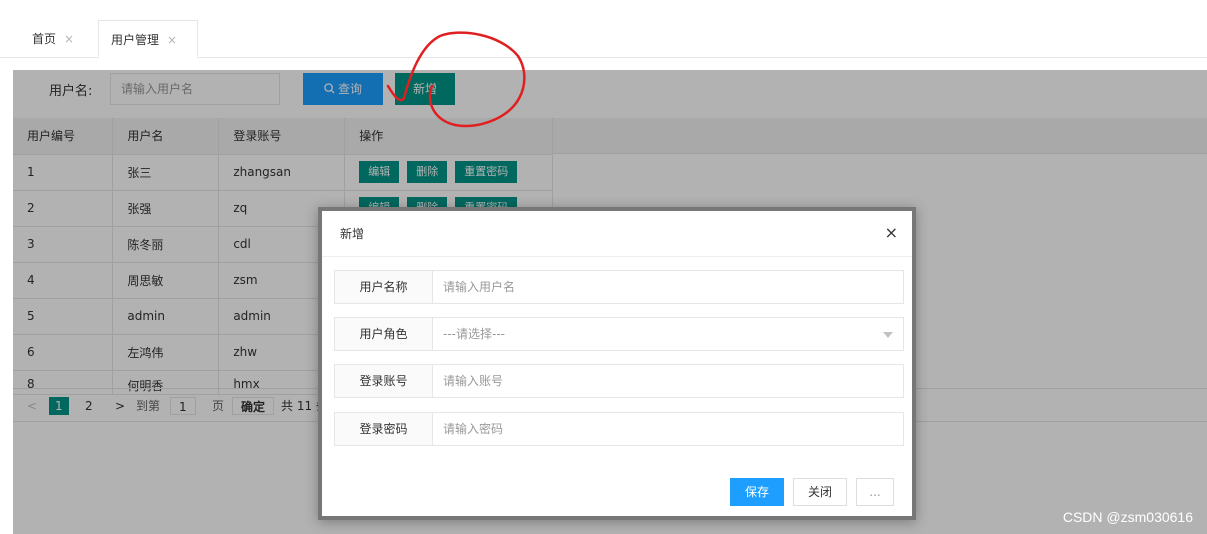 Image resolution: width=1207 pixels, height=534 pixels. Describe the element at coordinates (888, 335) in the screenshot. I see `chevron-down-icon` at that location.